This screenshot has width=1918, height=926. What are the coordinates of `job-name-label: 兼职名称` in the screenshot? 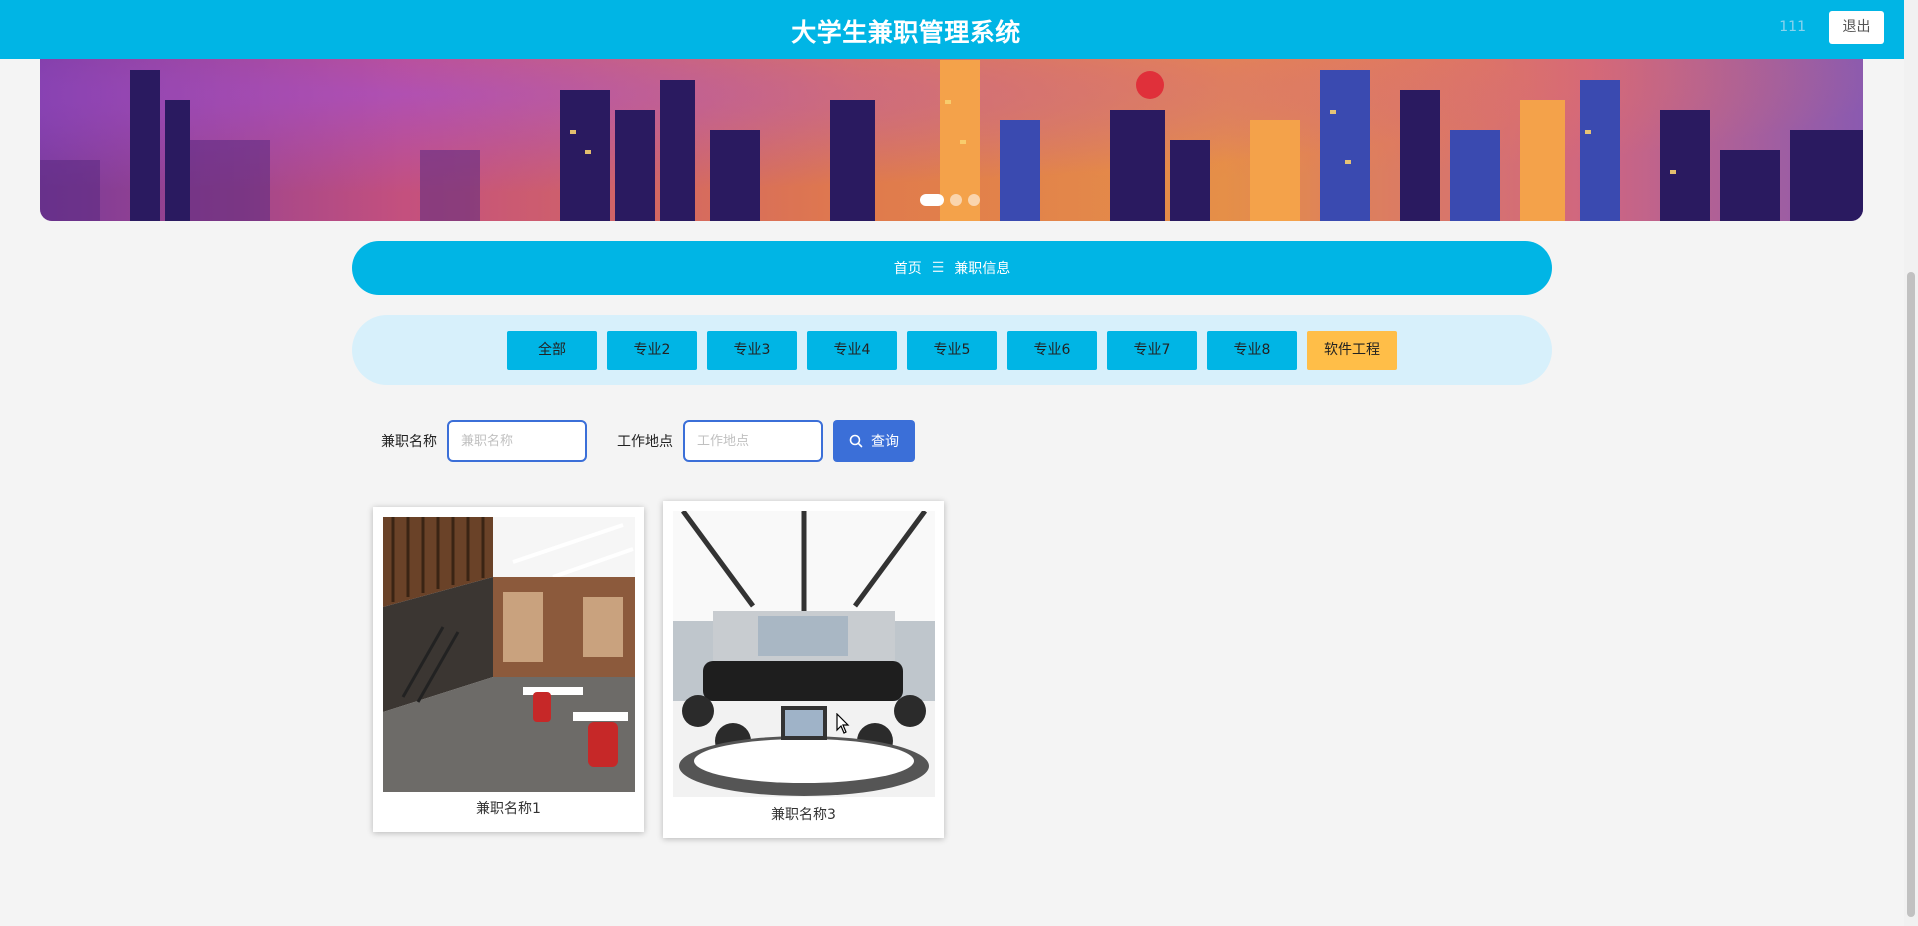 It's located at (409, 442).